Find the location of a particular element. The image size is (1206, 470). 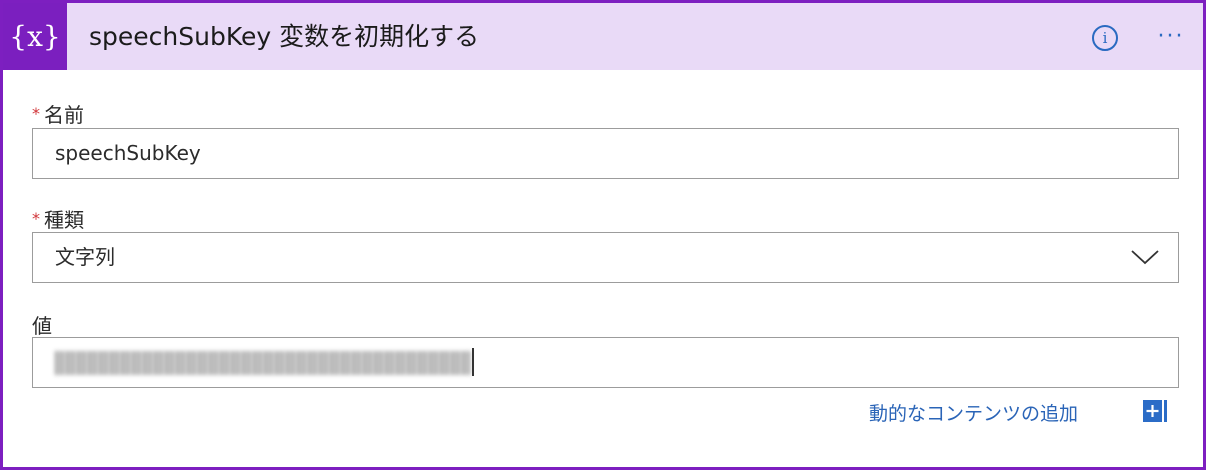

name-label: * 名前 is located at coordinates (58, 113).